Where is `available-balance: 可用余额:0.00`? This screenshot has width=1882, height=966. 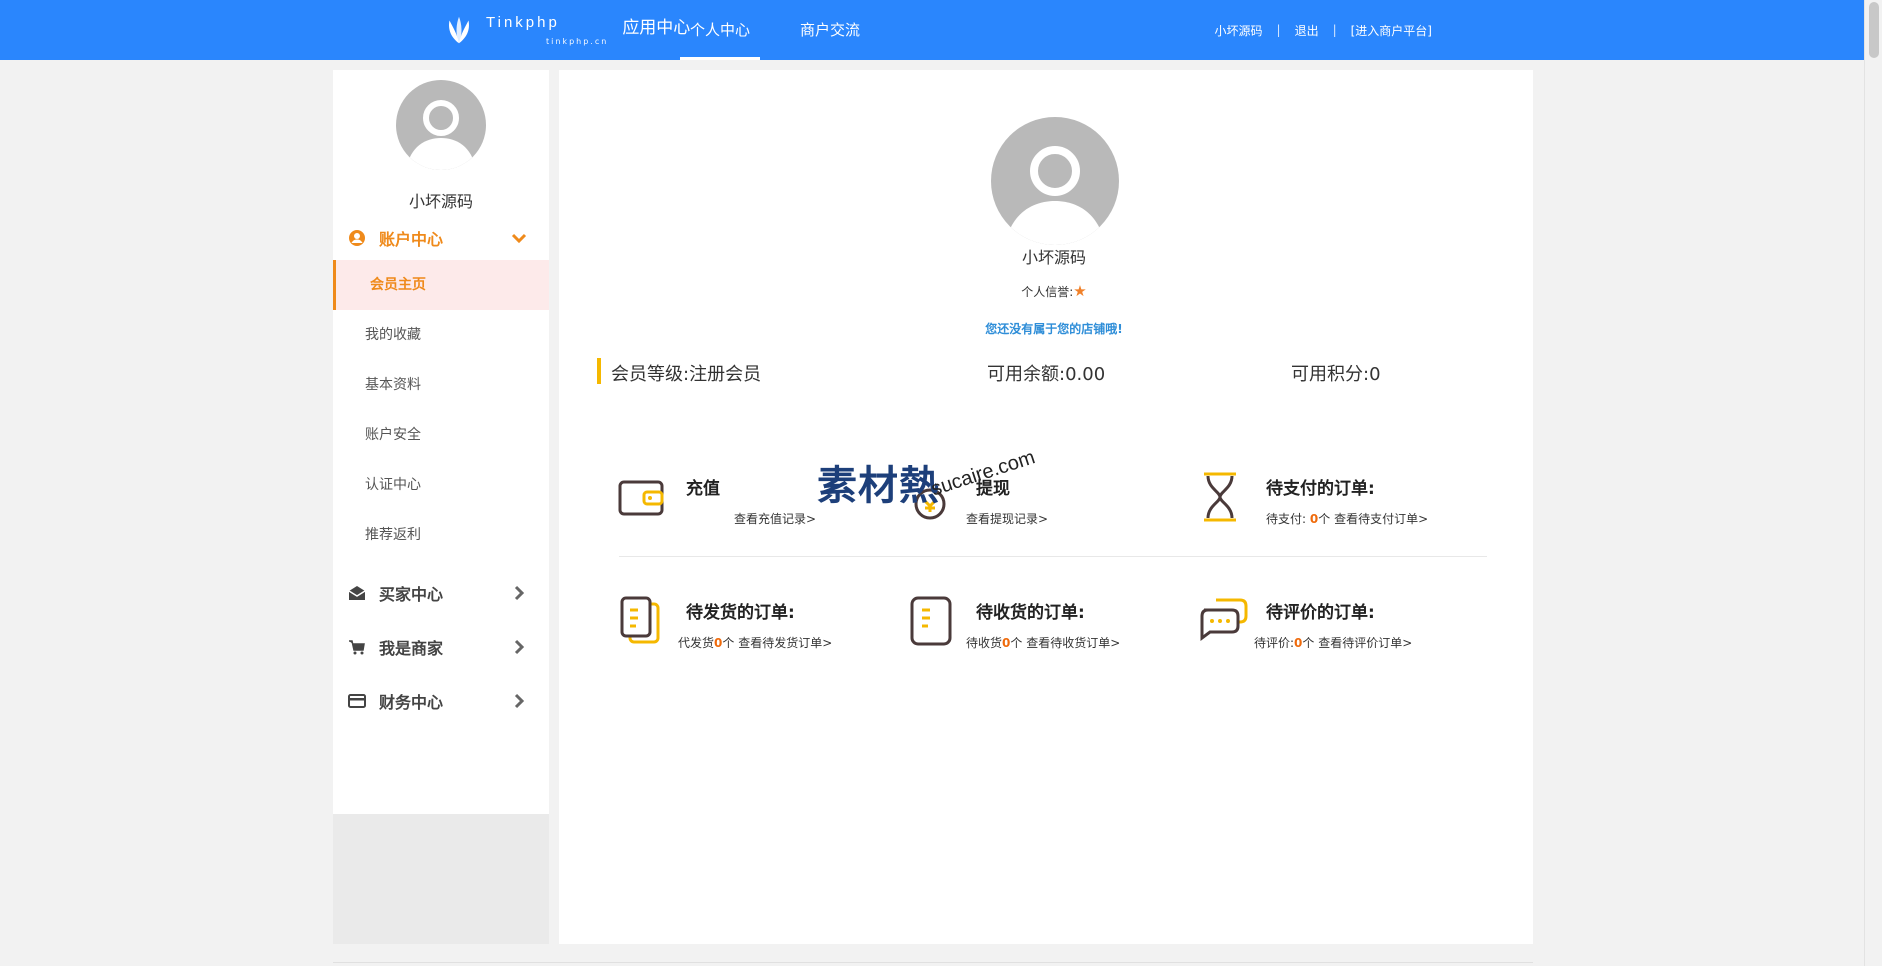 available-balance: 可用余额:0.00 is located at coordinates (1046, 374).